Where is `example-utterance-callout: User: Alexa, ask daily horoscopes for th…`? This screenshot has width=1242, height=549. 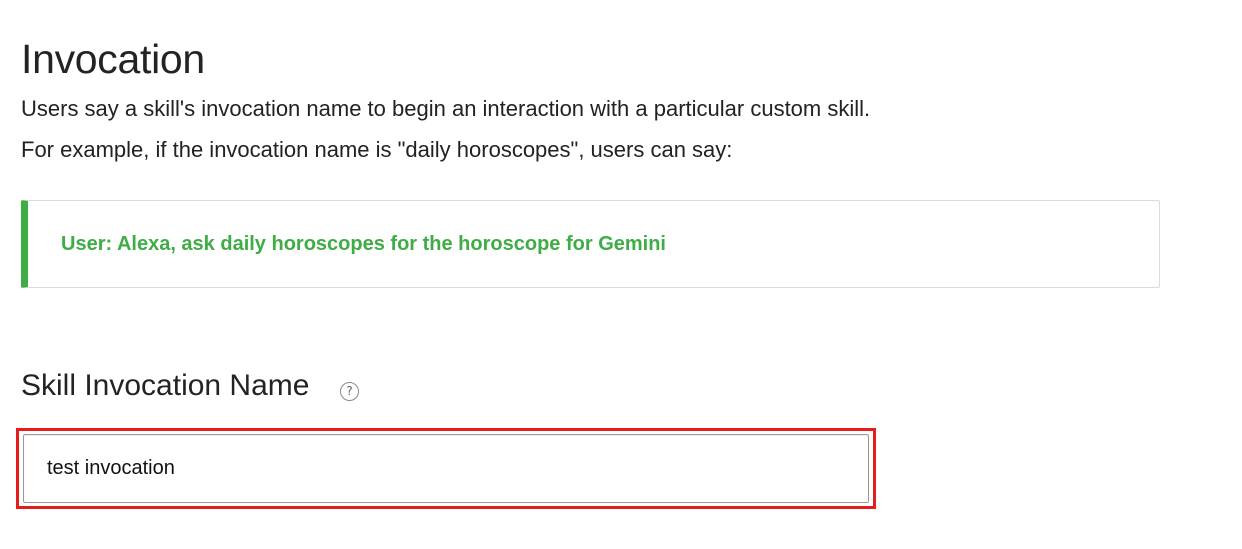 example-utterance-callout: User: Alexa, ask daily horoscopes for th… is located at coordinates (590, 244).